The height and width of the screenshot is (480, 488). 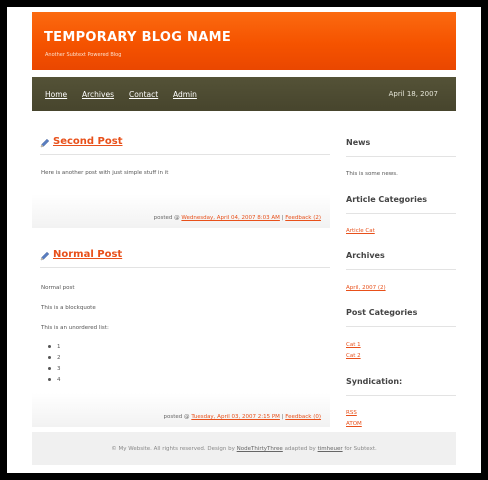 I want to click on list-item-text: 2, so click(x=59, y=358).